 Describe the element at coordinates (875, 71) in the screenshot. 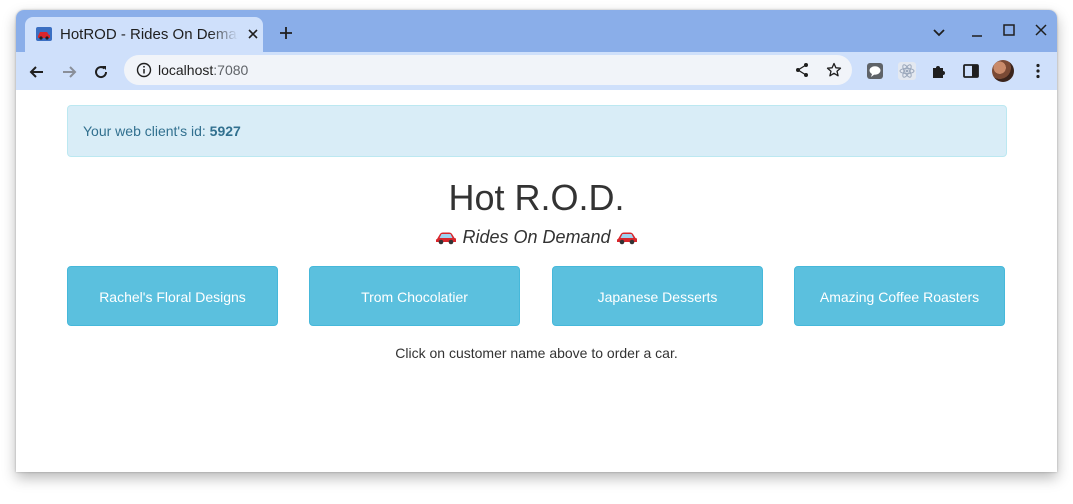

I see `chat-extension-icon` at that location.